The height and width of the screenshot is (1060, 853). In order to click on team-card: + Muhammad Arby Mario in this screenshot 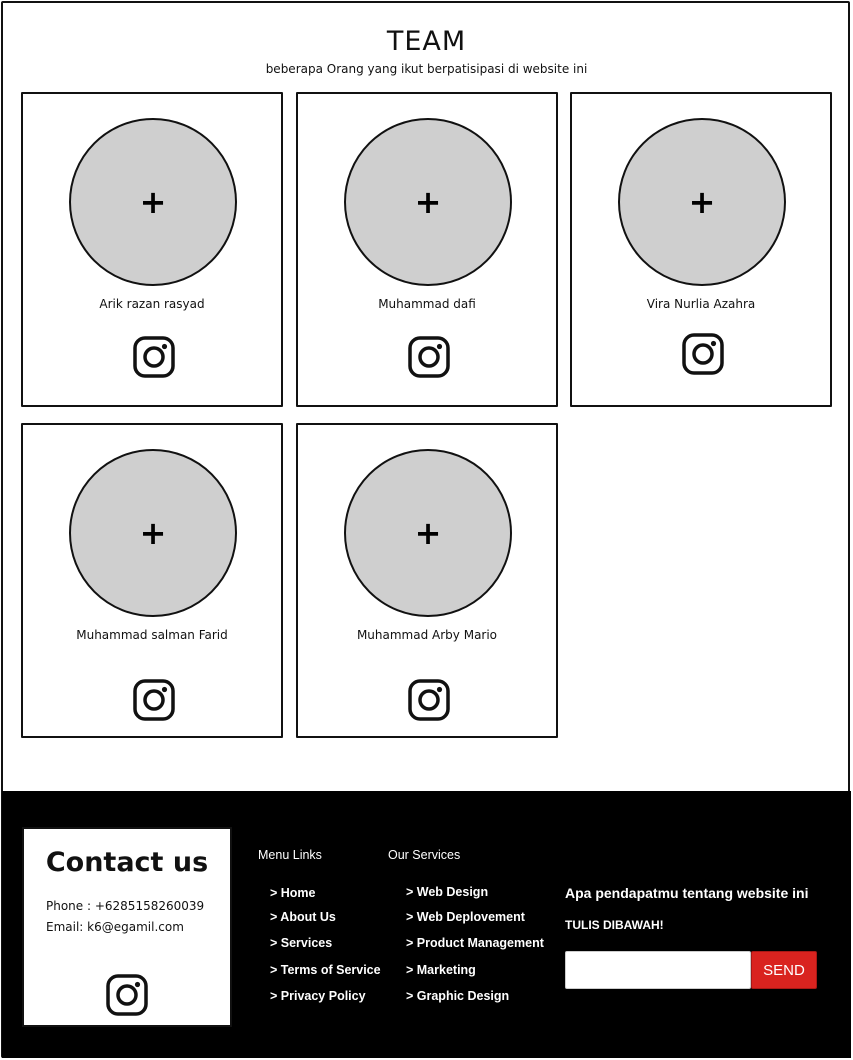, I will do `click(427, 580)`.